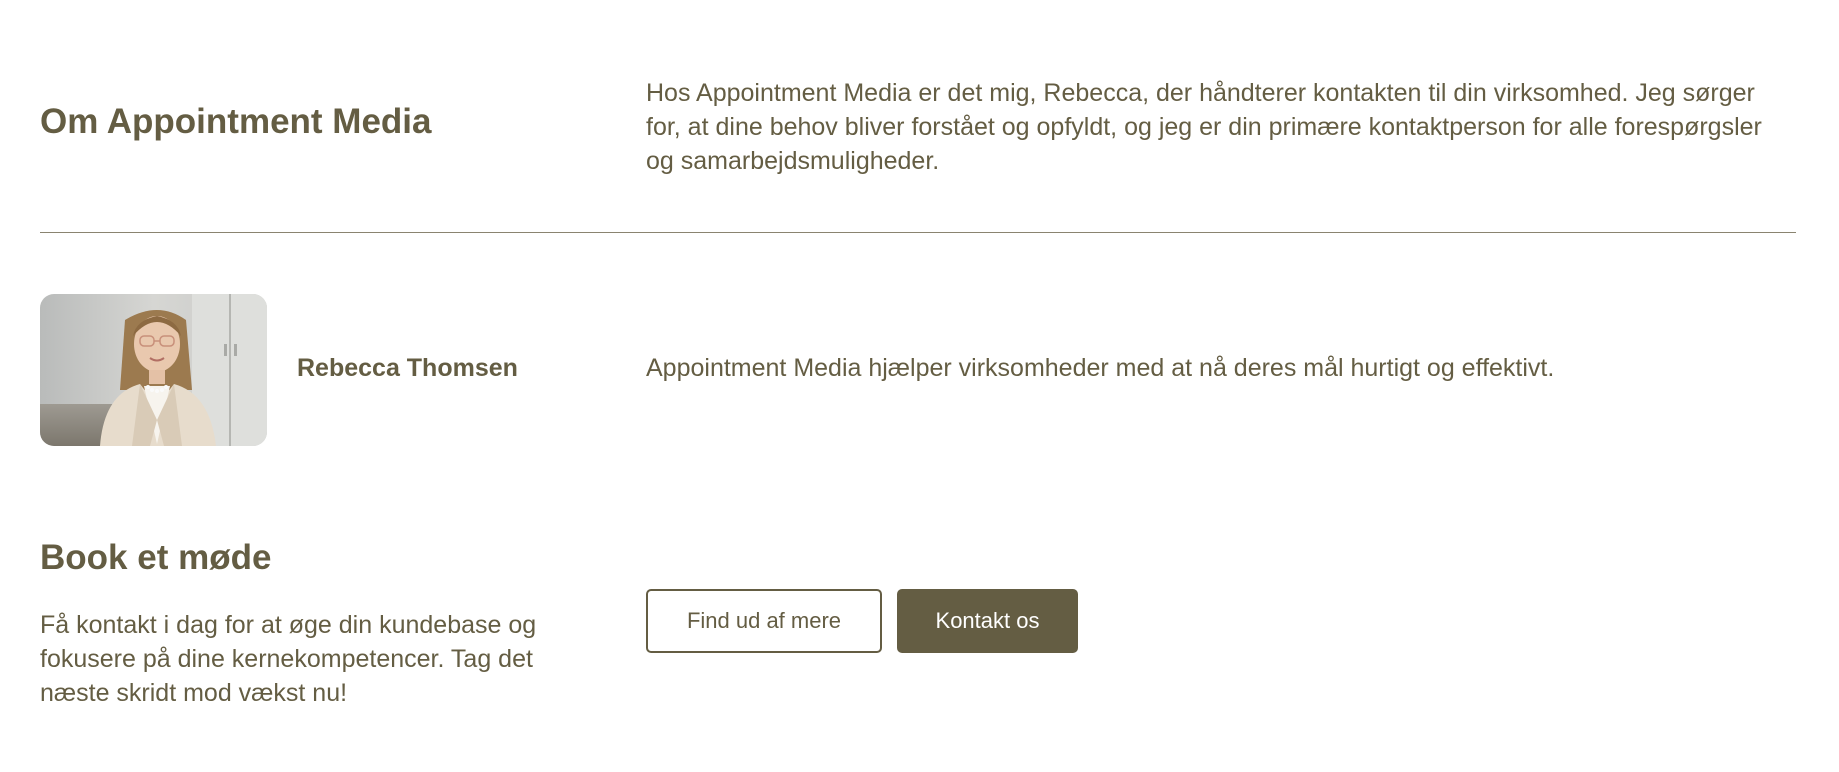 This screenshot has width=1839, height=772. Describe the element at coordinates (236, 121) in the screenshot. I see `about-heading: Om Appointment Media` at that location.